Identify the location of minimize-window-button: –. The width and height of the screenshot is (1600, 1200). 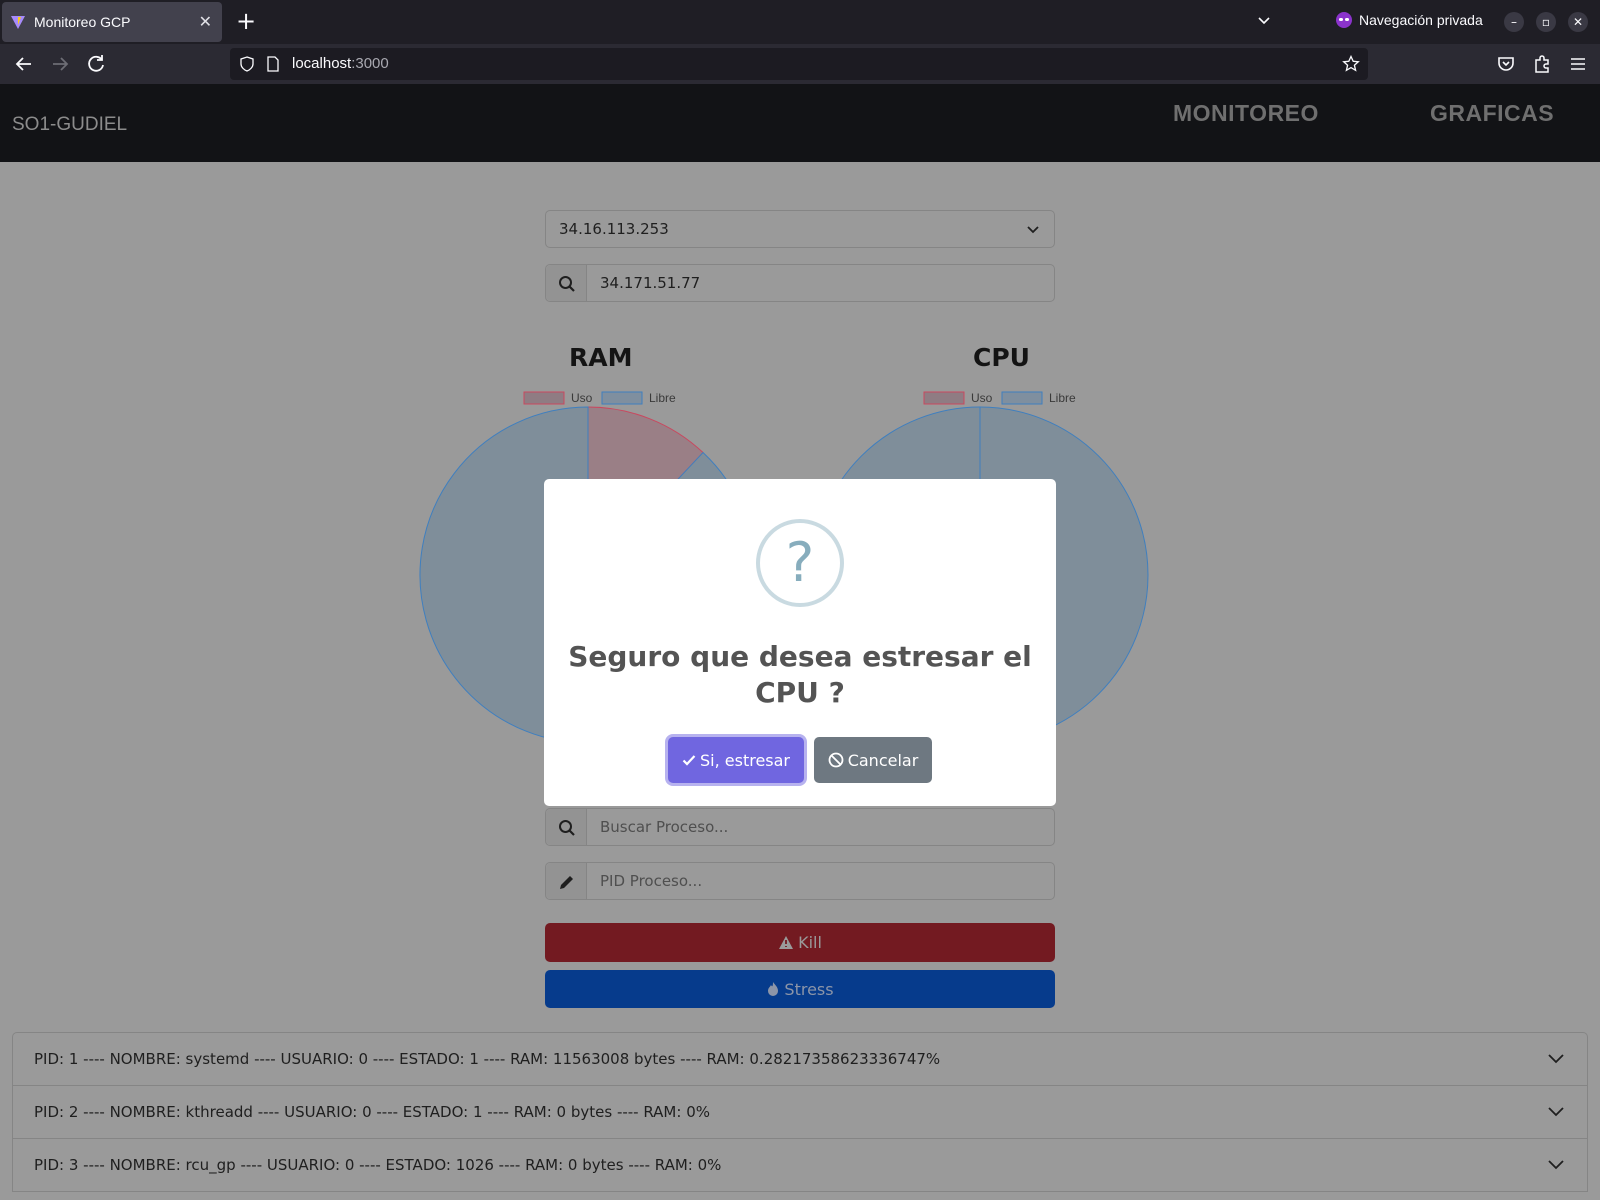
(1514, 22).